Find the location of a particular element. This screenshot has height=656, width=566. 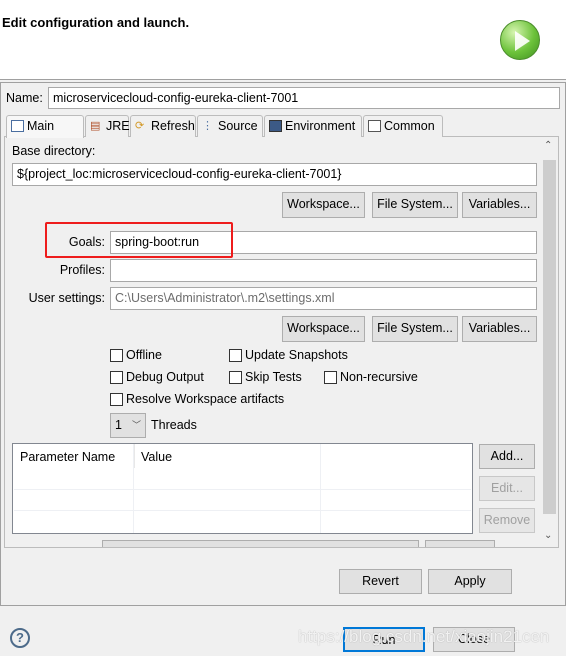

offline-label: Offline is located at coordinates (144, 355).